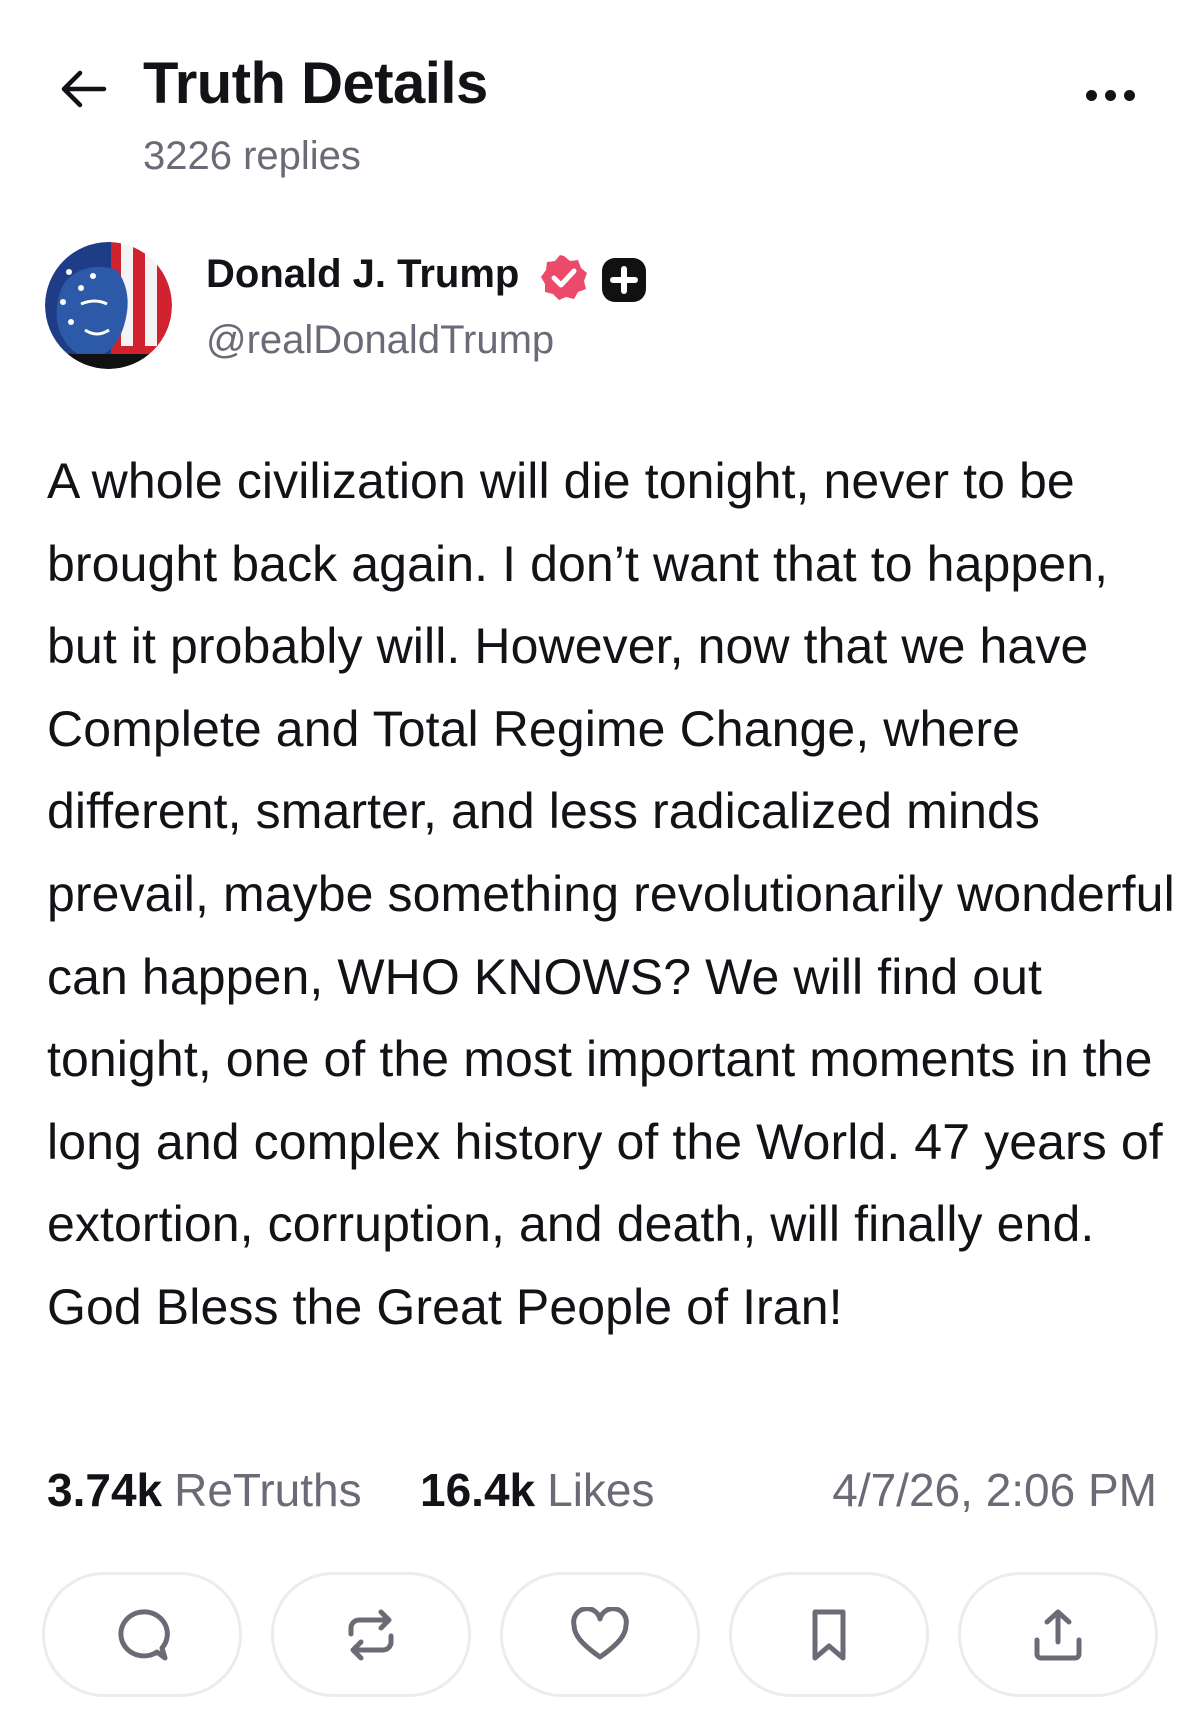  I want to click on likes-count: 16.4k, so click(478, 1490).